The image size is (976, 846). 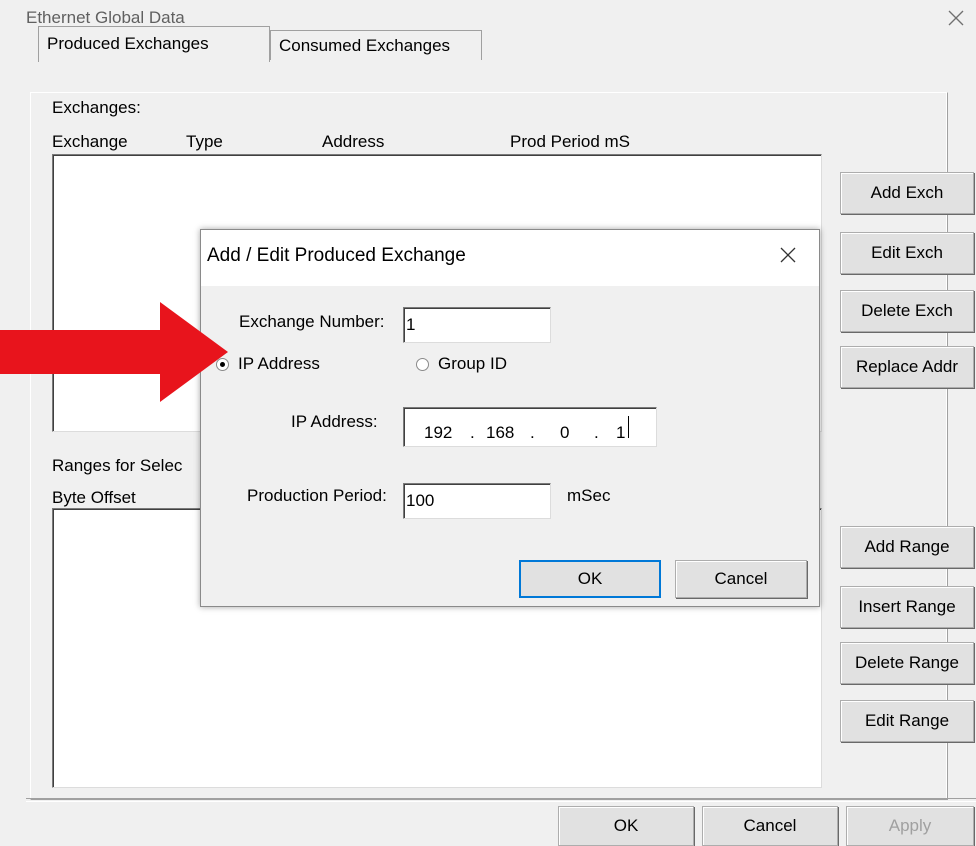 What do you see at coordinates (472, 364) in the screenshot?
I see `group-id-radio-label: Group ID` at bounding box center [472, 364].